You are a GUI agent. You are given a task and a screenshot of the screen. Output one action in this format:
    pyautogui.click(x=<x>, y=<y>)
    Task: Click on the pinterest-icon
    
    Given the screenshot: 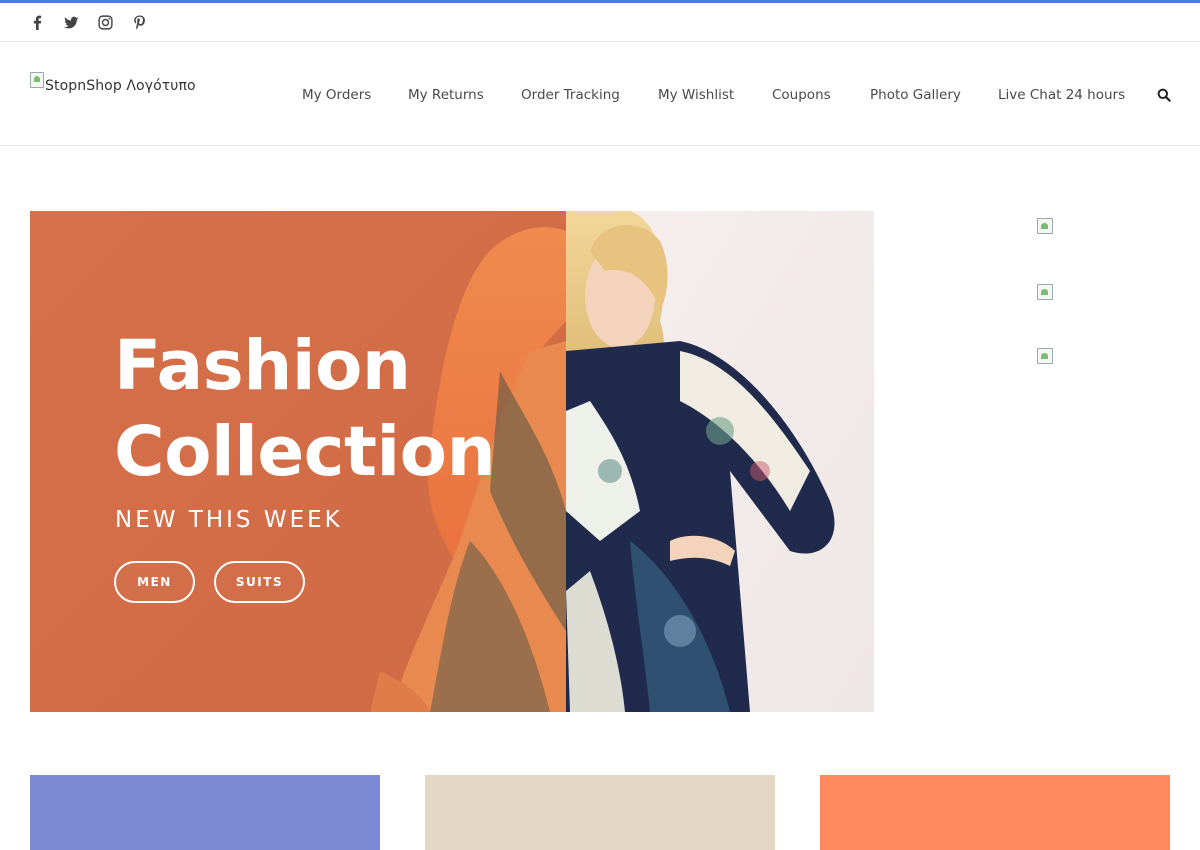 What is the action you would take?
    pyautogui.click(x=139, y=22)
    